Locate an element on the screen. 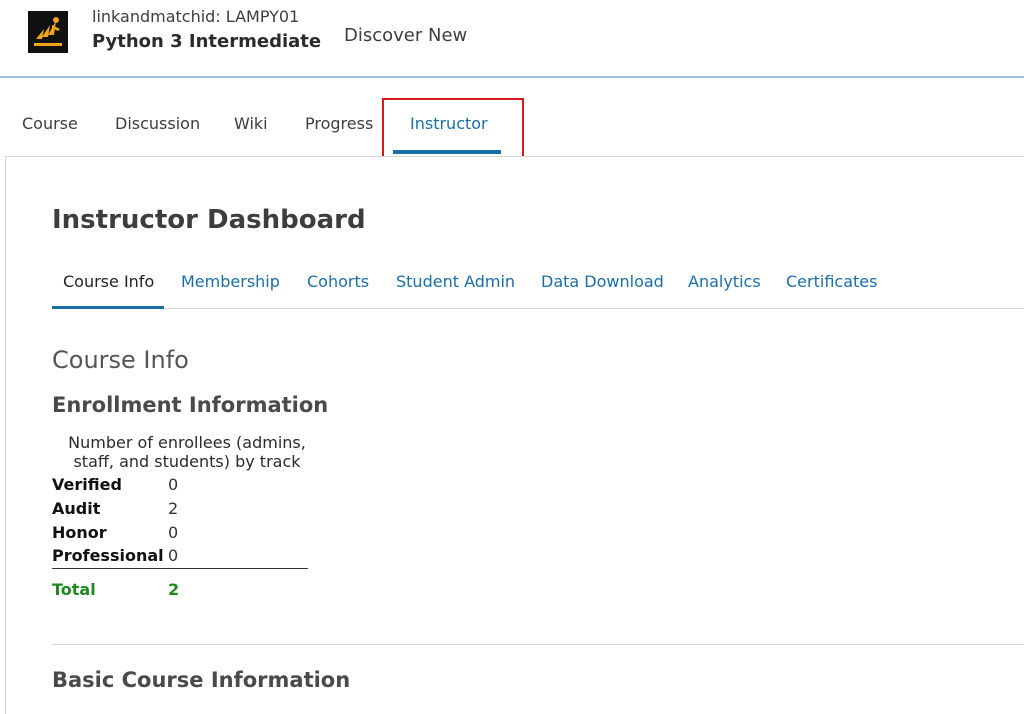  tab-course: Course is located at coordinates (50, 123).